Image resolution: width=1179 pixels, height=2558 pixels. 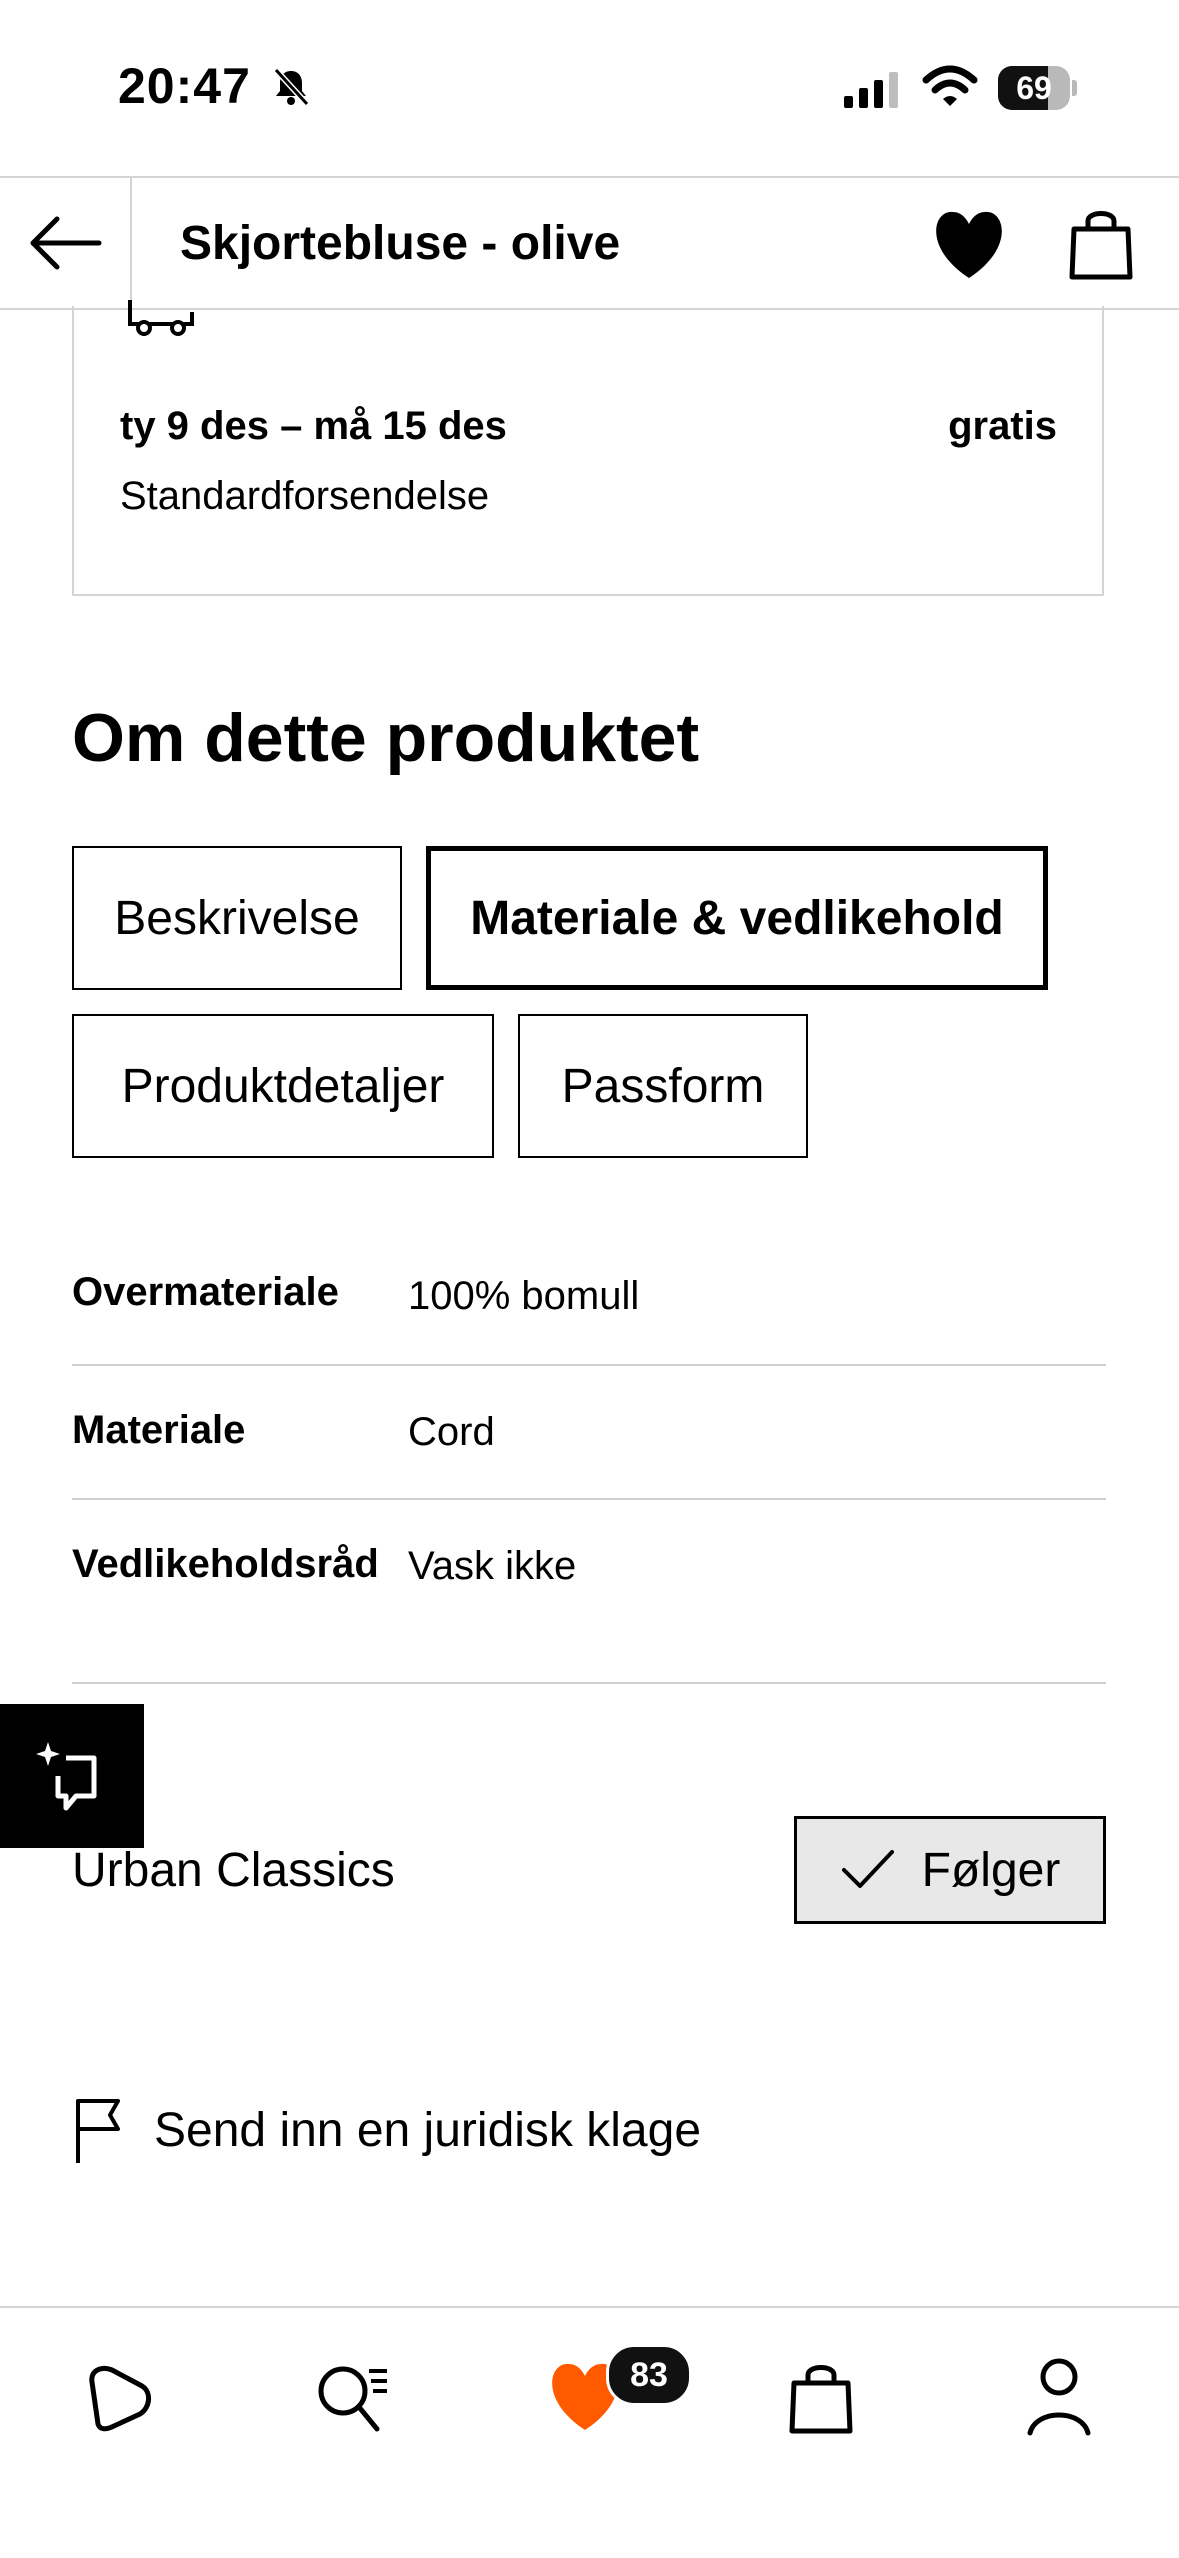 I want to click on material-row: Overmateriale 100% bomull, so click(x=589, y=1310).